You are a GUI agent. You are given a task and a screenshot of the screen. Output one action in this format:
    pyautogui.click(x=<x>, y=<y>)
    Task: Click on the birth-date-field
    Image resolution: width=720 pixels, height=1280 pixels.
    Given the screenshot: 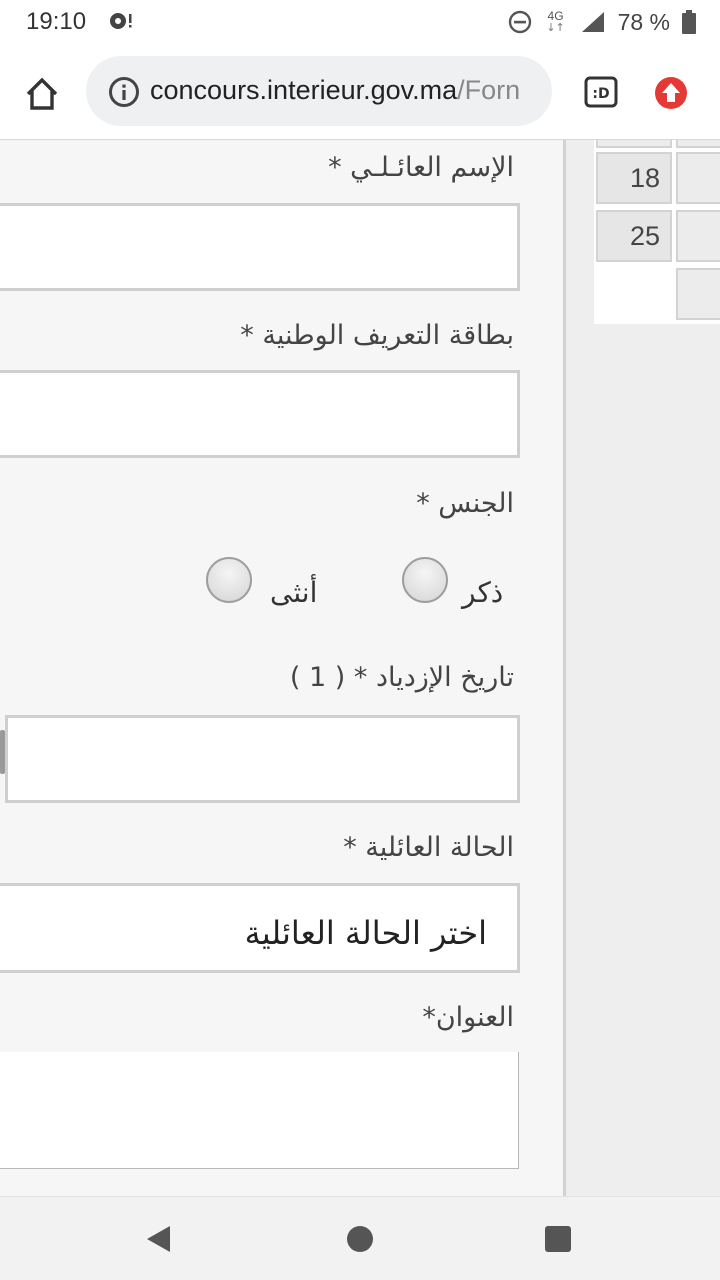 What is the action you would take?
    pyautogui.click(x=262, y=759)
    